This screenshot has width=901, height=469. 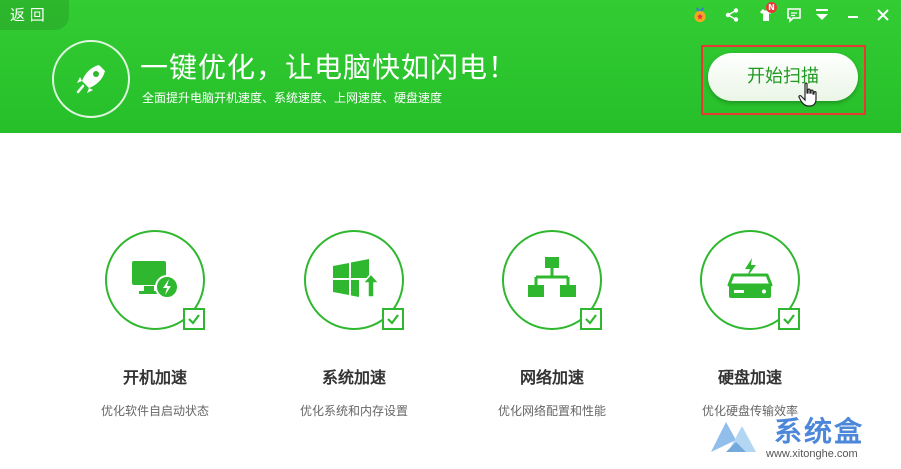 What do you see at coordinates (853, 15) in the screenshot?
I see `minimize-icon` at bounding box center [853, 15].